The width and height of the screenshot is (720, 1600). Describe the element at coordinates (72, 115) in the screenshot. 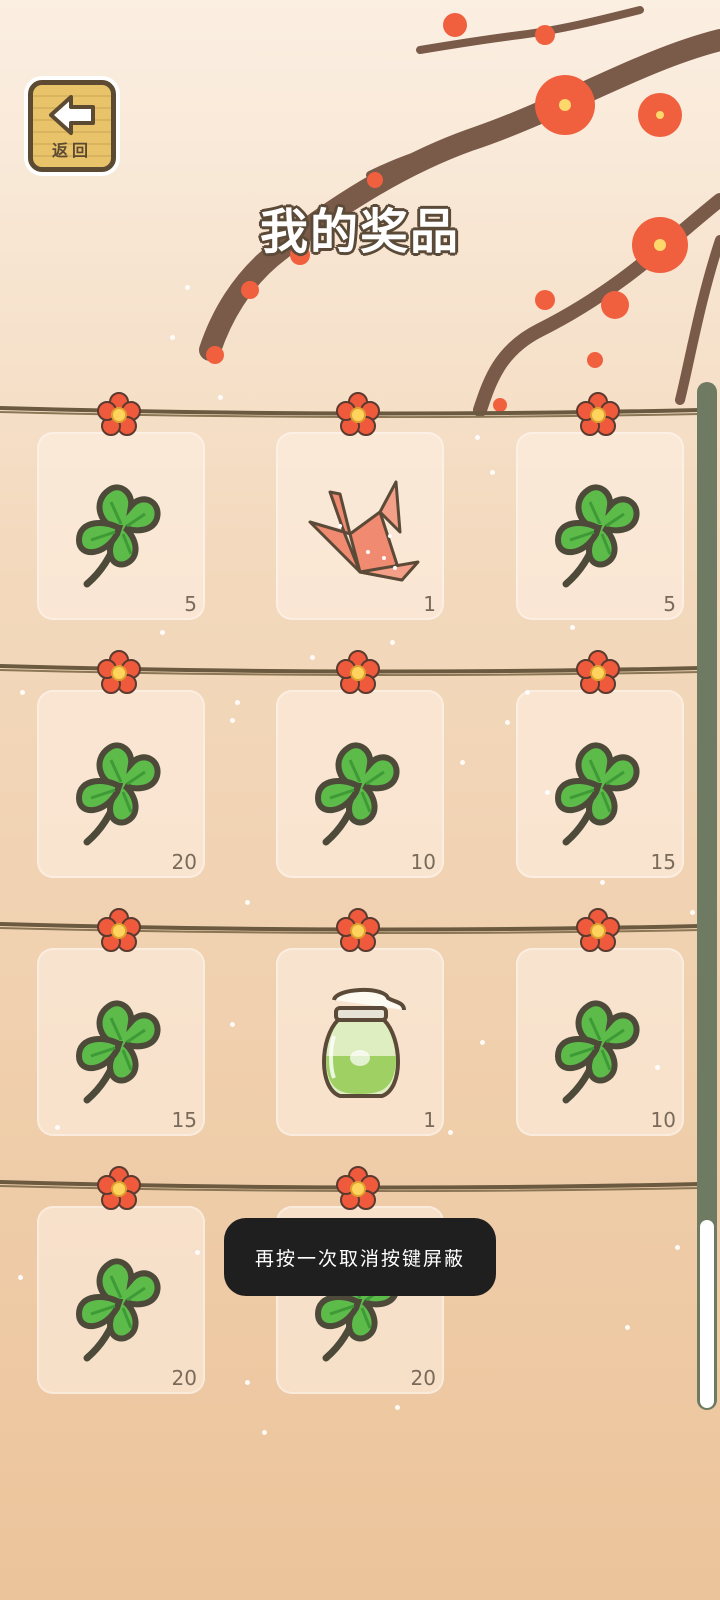

I see `back-arrow-icon` at that location.